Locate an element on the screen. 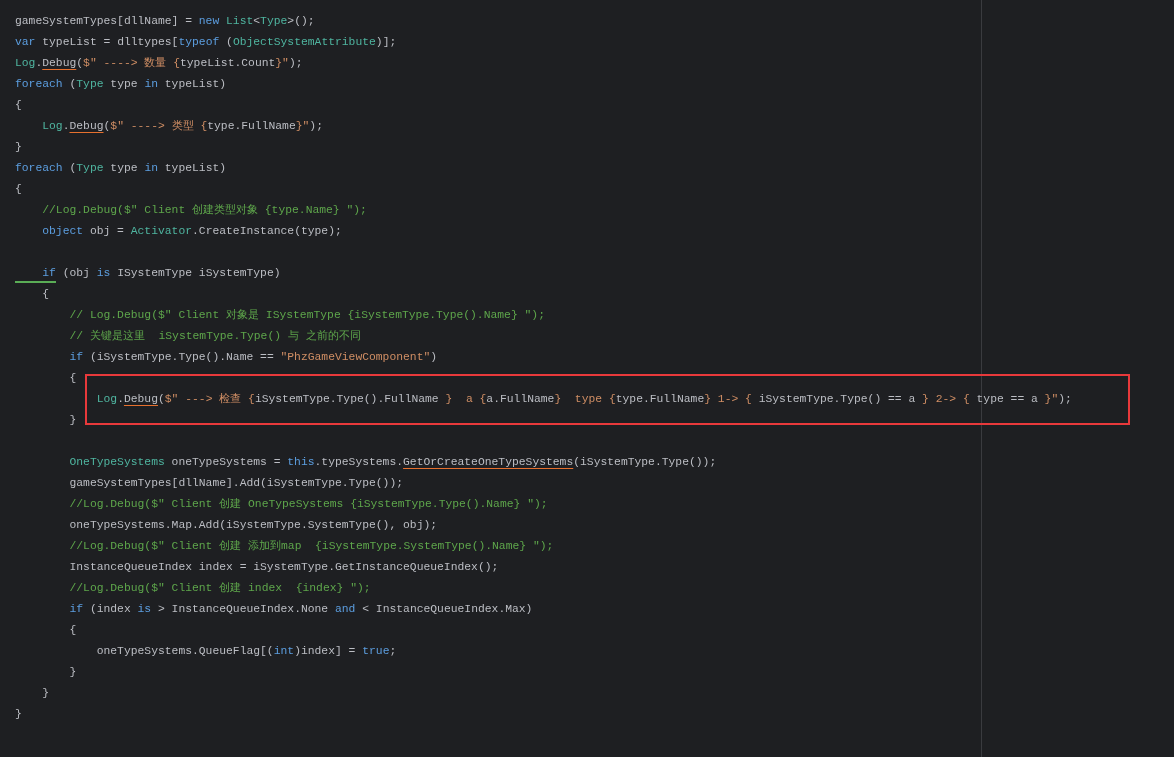 The width and height of the screenshot is (1174, 757). code-line: Log.Debug($" ----> 数量 {typeList.Count}"); is located at coordinates (158, 63).